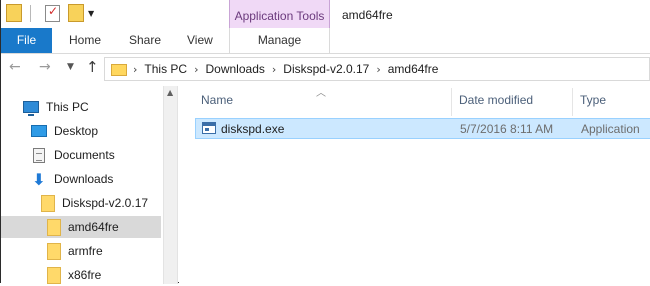  What do you see at coordinates (85, 40) in the screenshot?
I see `tab-home: Home` at bounding box center [85, 40].